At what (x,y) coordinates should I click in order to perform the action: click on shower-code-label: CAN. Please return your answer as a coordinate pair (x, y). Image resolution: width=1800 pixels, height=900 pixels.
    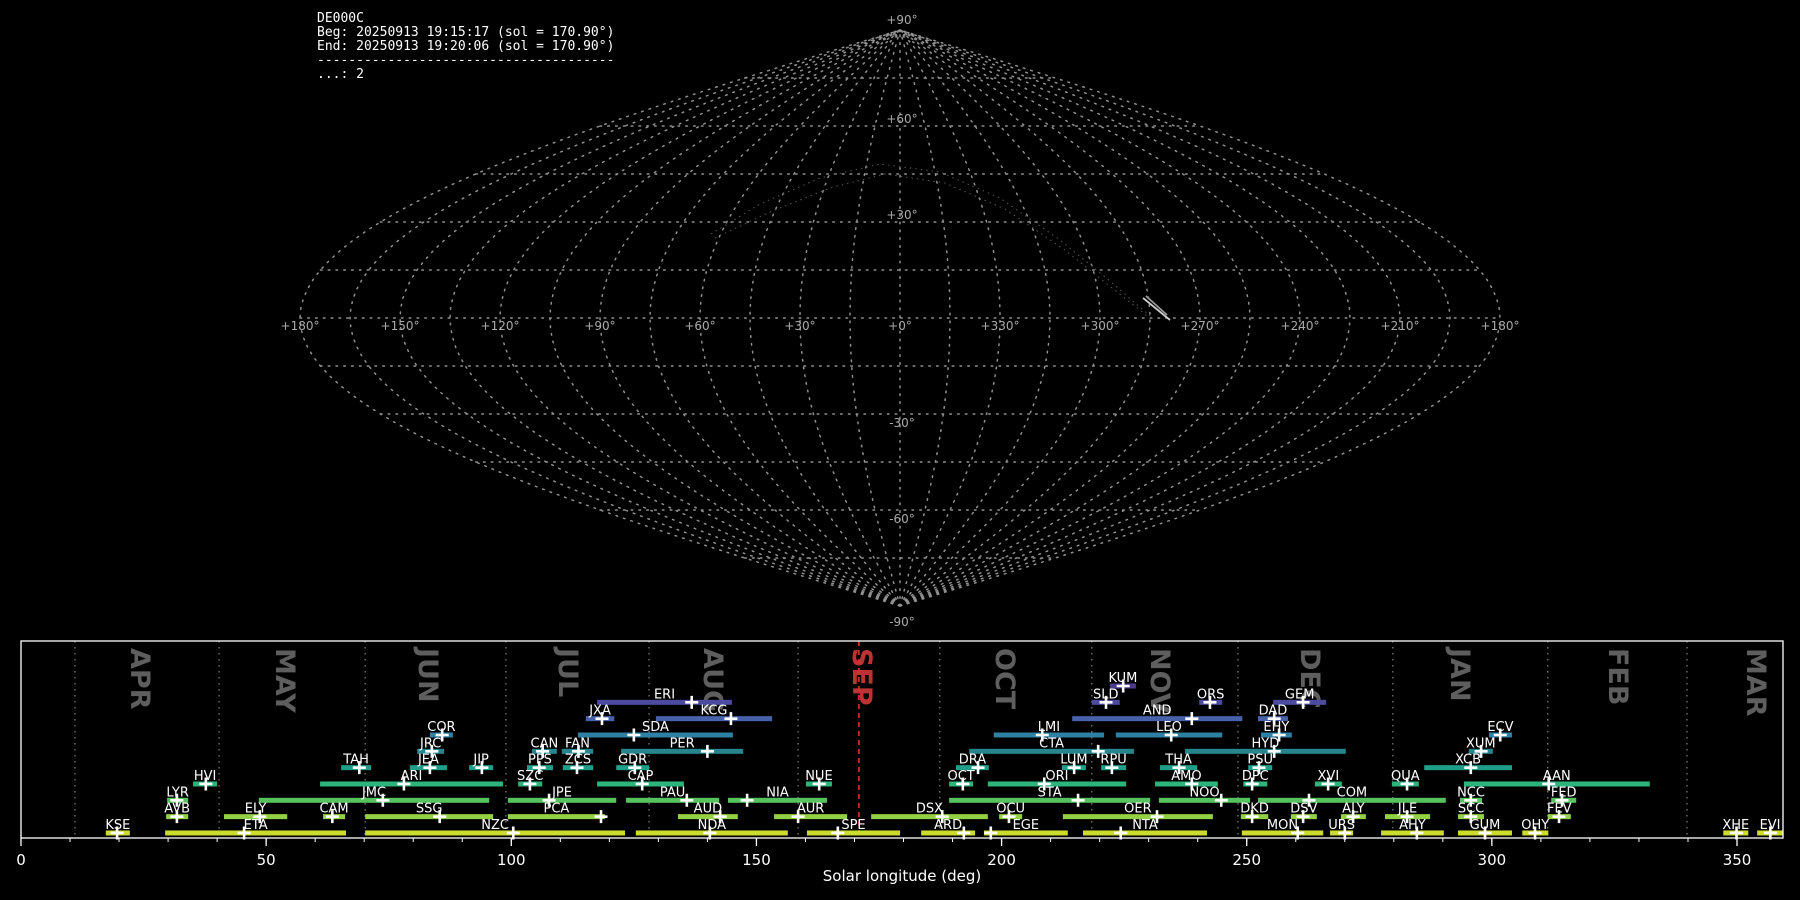
    Looking at the image, I should click on (545, 743).